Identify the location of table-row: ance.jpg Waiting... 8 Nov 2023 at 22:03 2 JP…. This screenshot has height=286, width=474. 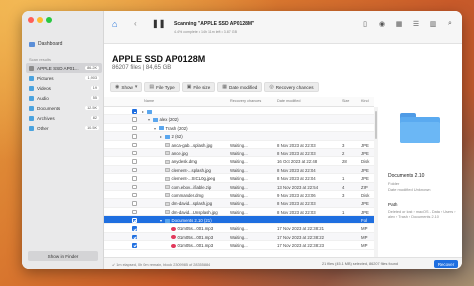
(239, 153).